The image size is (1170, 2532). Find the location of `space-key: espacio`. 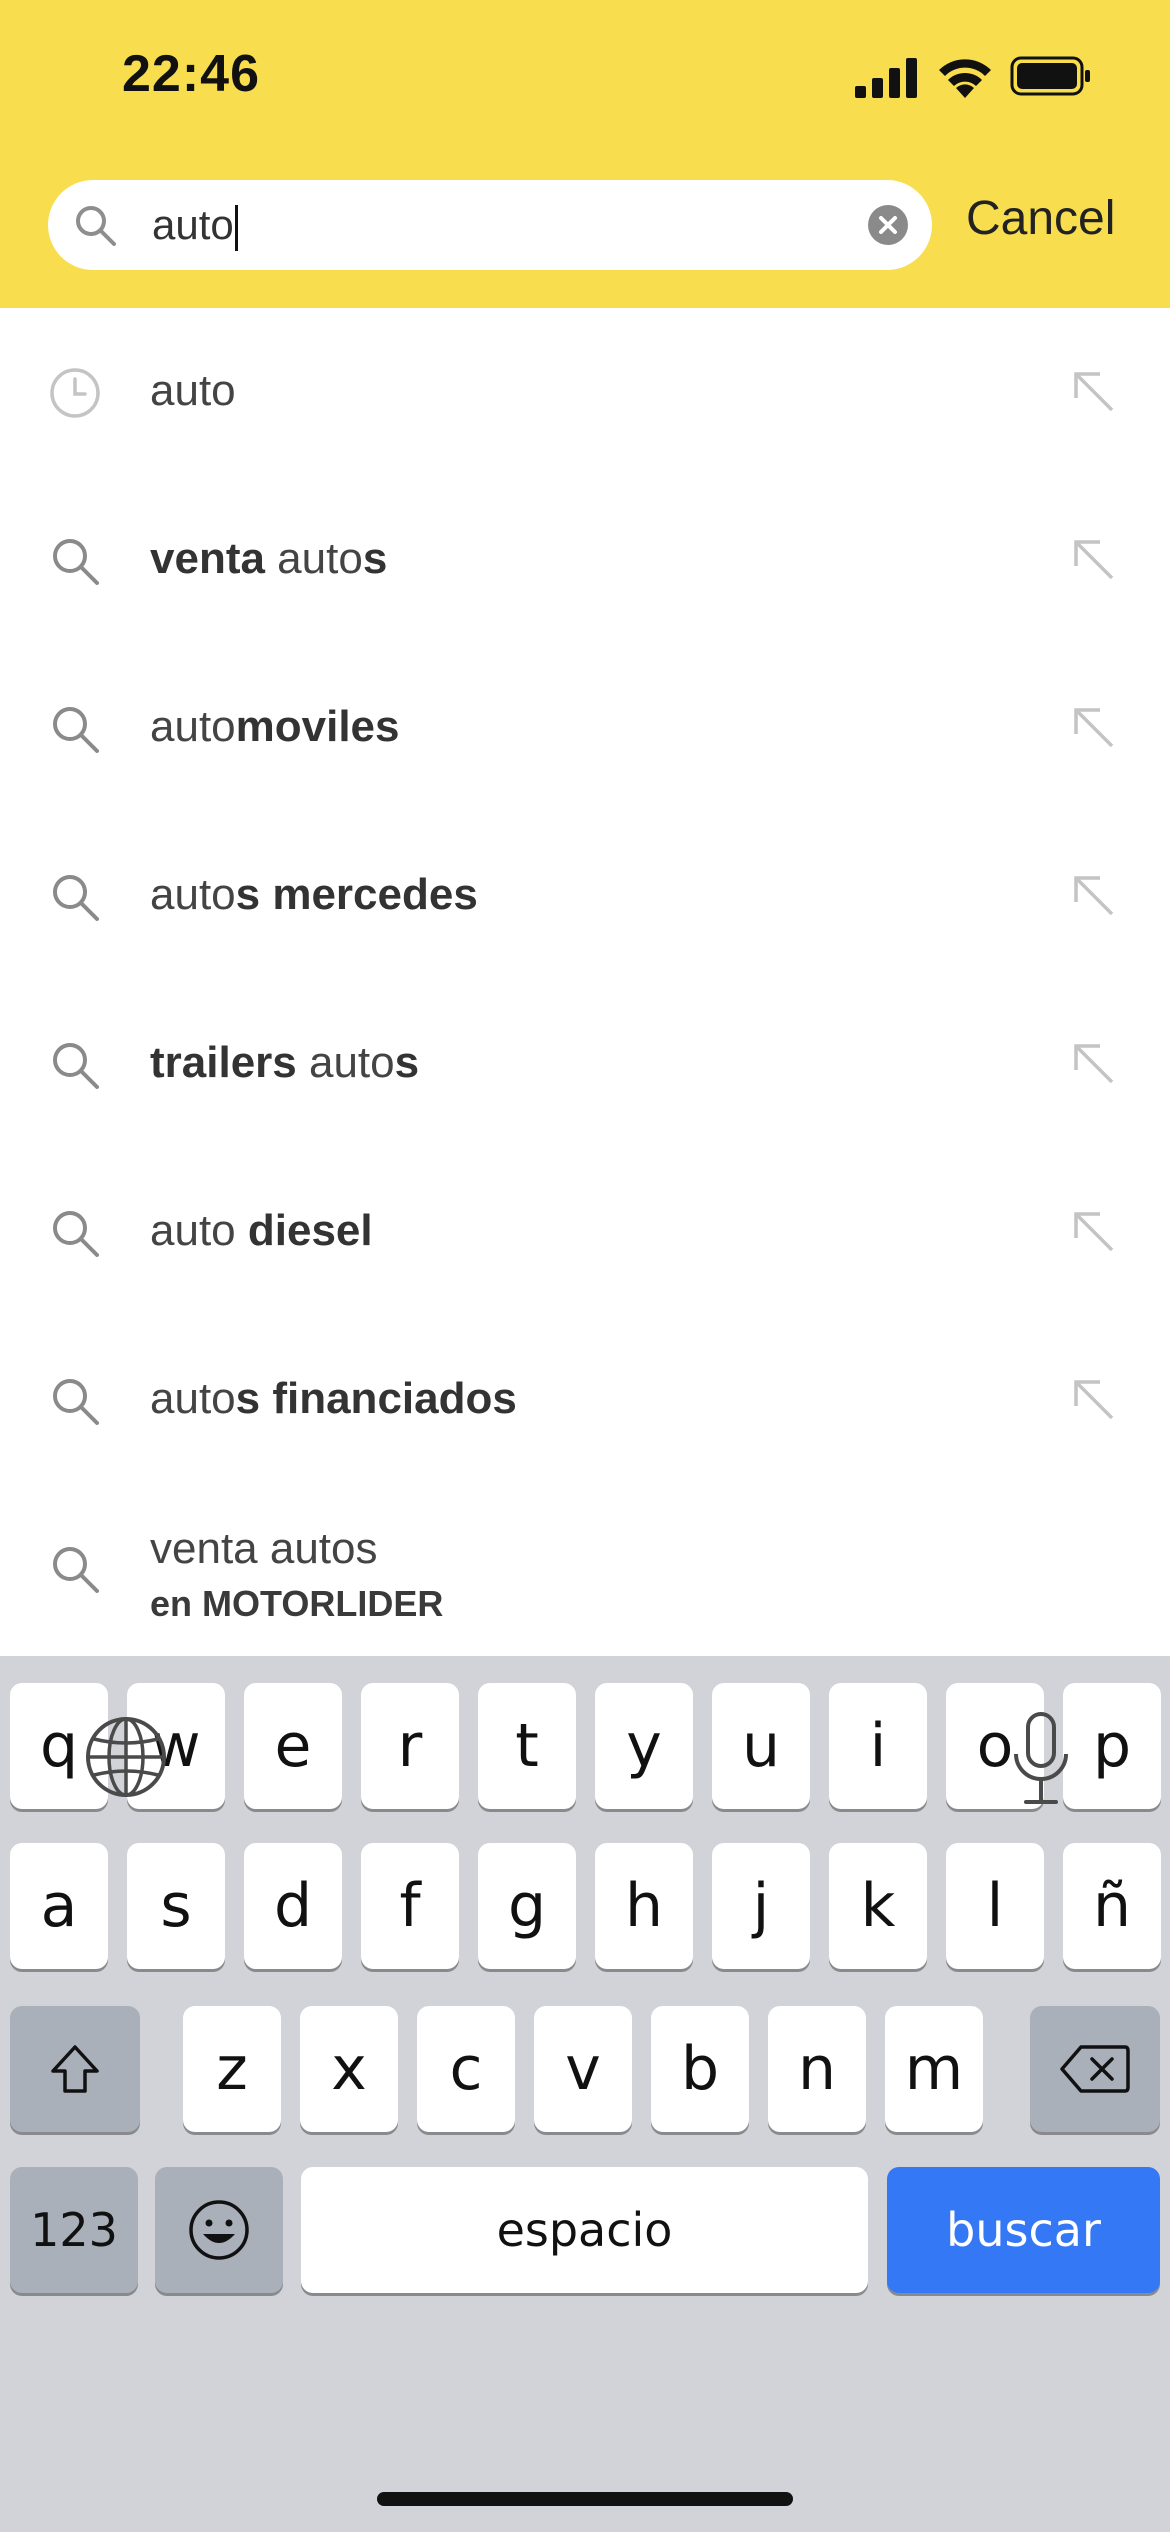

space-key: espacio is located at coordinates (584, 2230).